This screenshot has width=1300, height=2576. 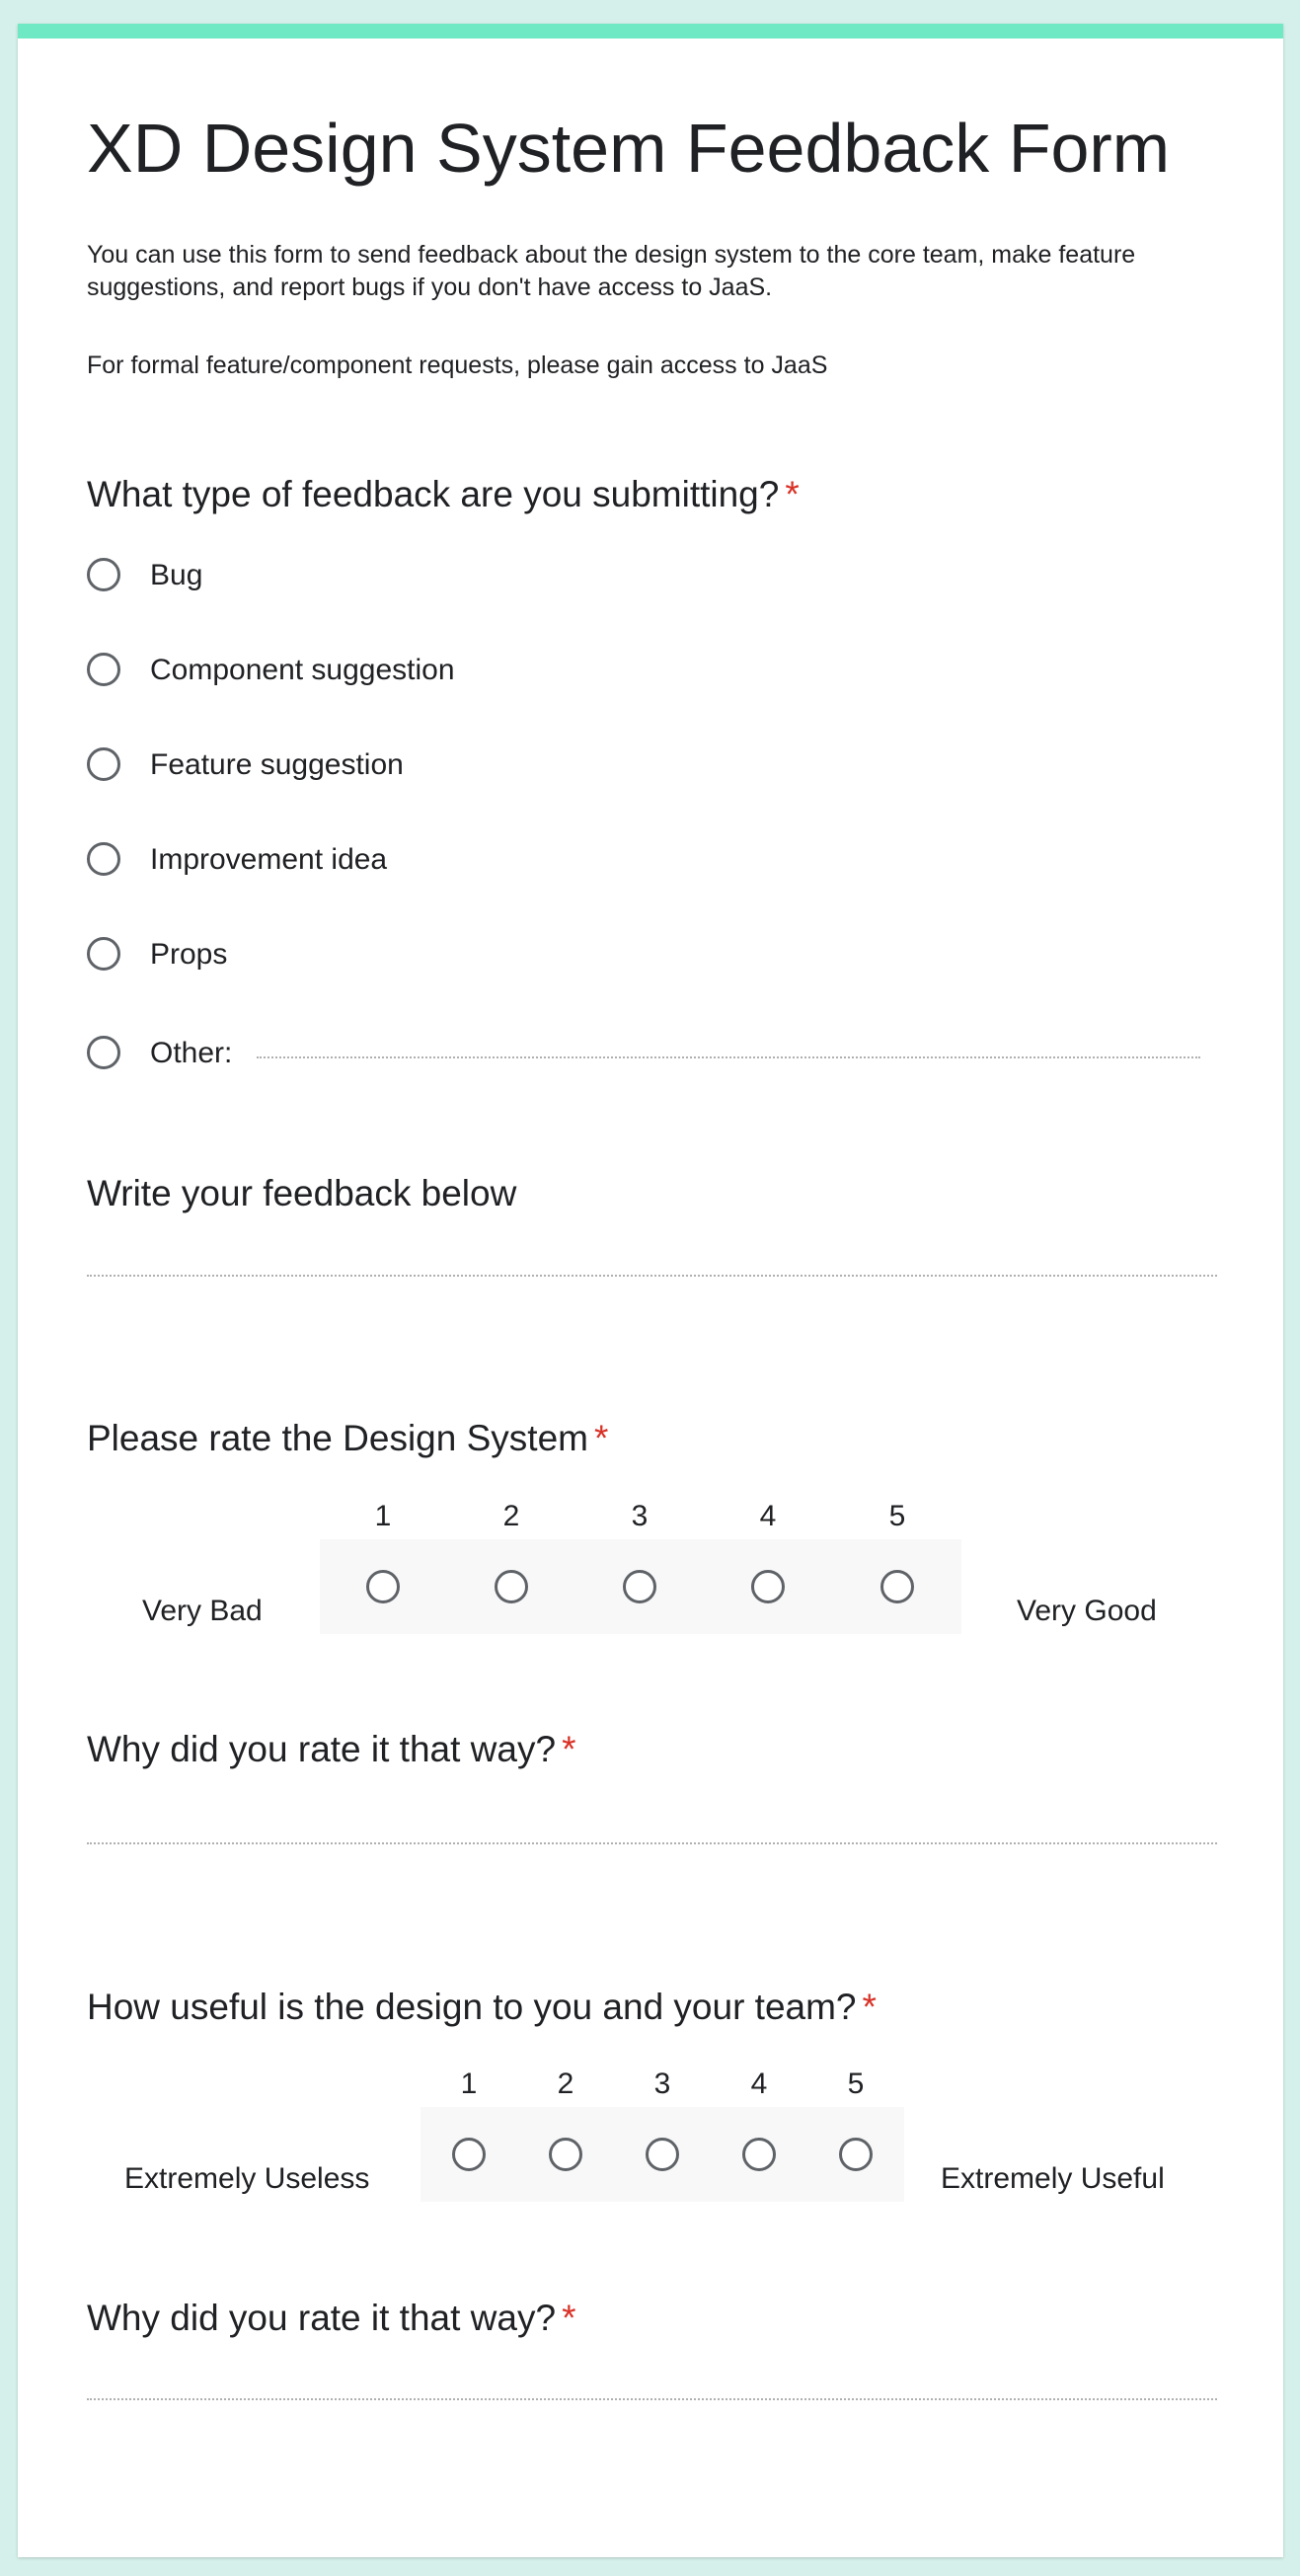 What do you see at coordinates (277, 764) in the screenshot?
I see `option-label: Feature suggestion` at bounding box center [277, 764].